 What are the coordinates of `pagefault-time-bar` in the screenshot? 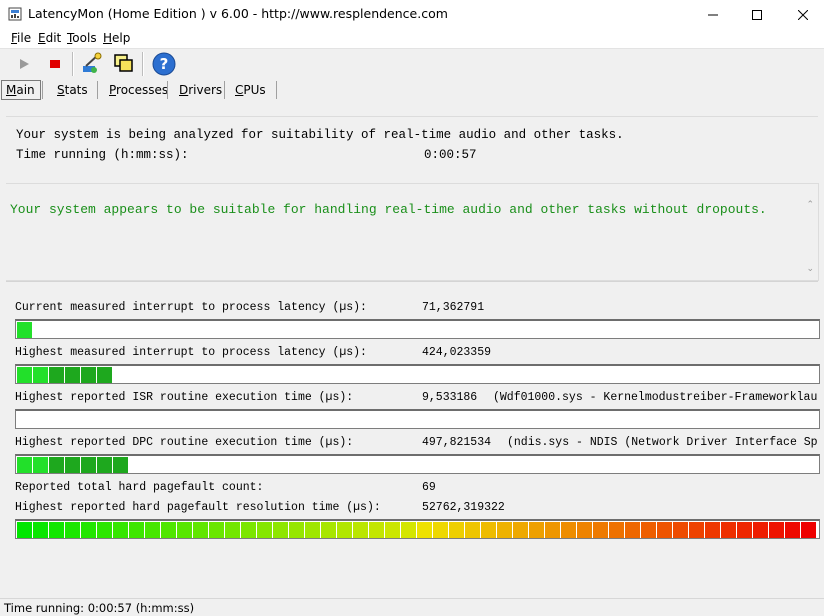 It's located at (417, 529).